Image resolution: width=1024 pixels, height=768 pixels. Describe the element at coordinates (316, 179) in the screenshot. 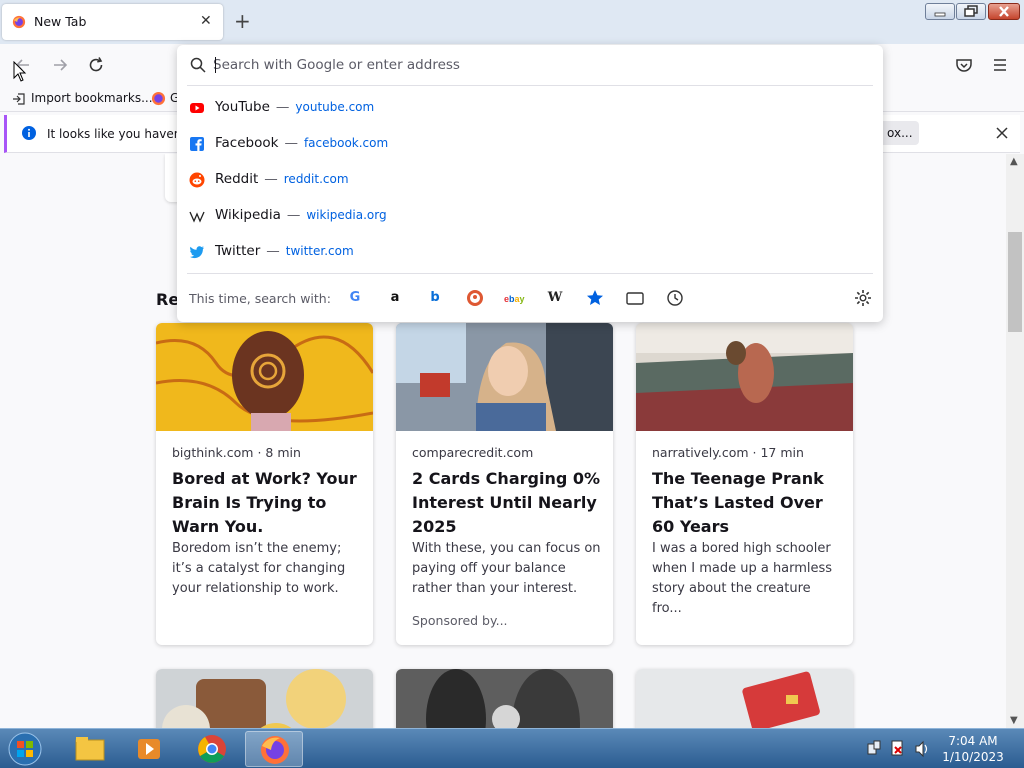

I see `suggestion-url: reddit.com` at that location.